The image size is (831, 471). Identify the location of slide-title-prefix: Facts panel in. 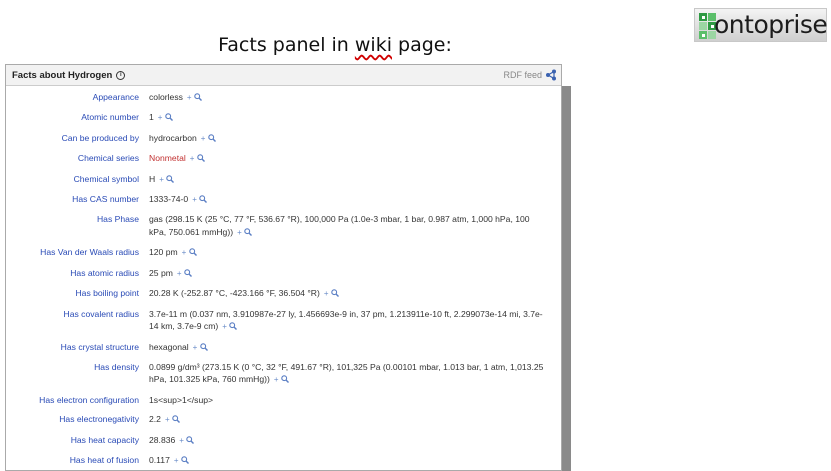
(286, 45).